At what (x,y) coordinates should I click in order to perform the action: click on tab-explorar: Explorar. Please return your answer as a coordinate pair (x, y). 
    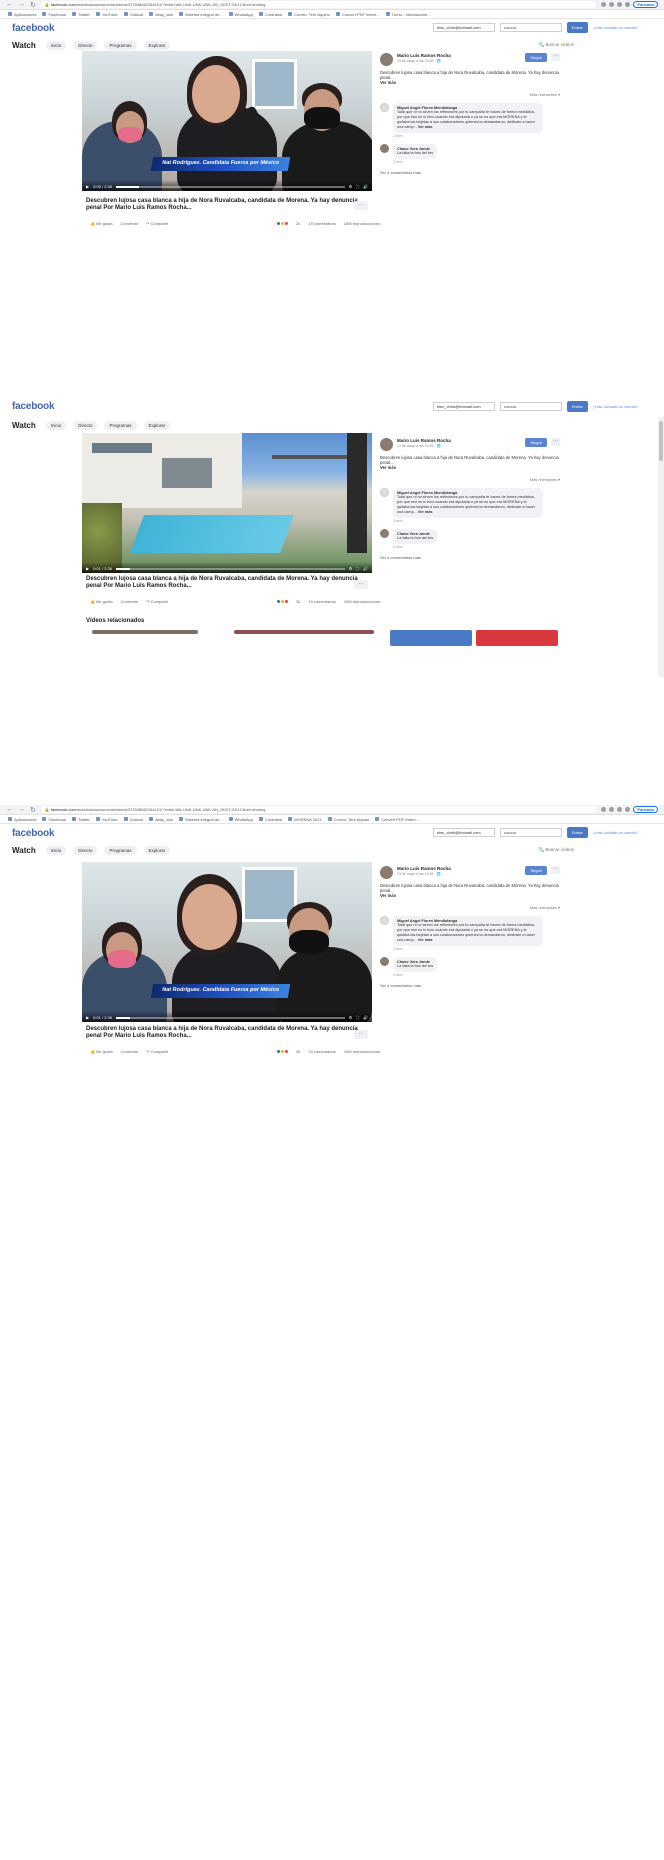
    Looking at the image, I should click on (157, 425).